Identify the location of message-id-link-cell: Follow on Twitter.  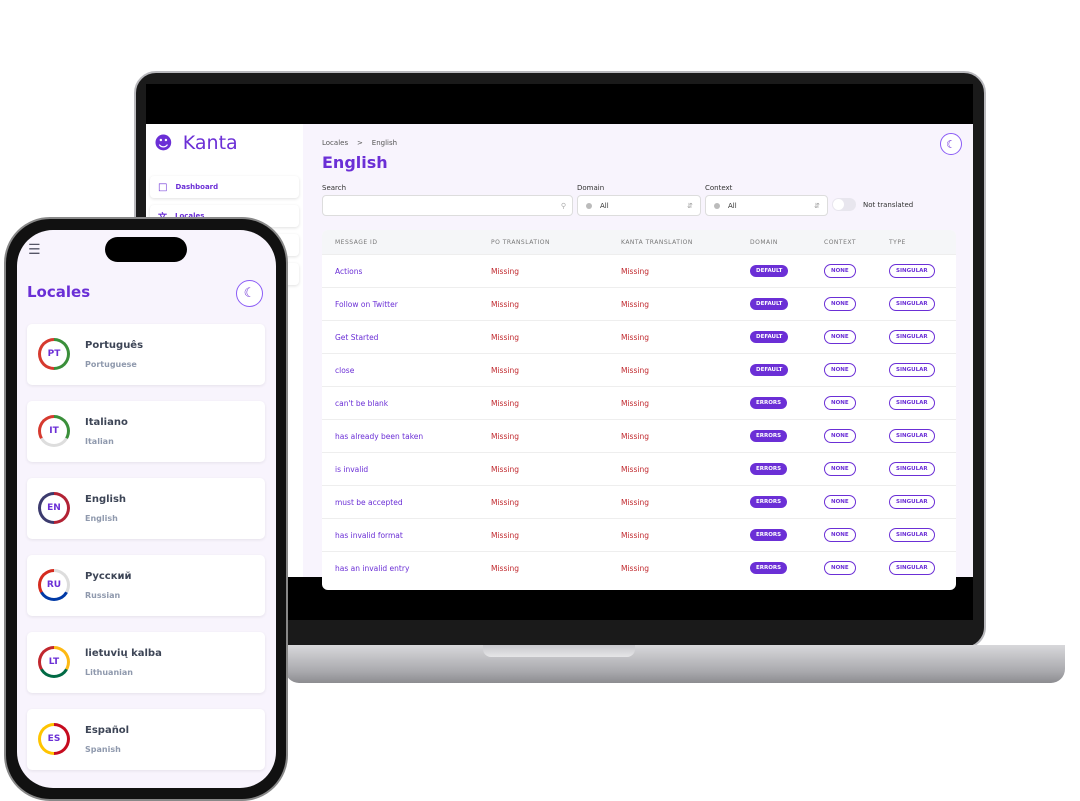
(366, 304).